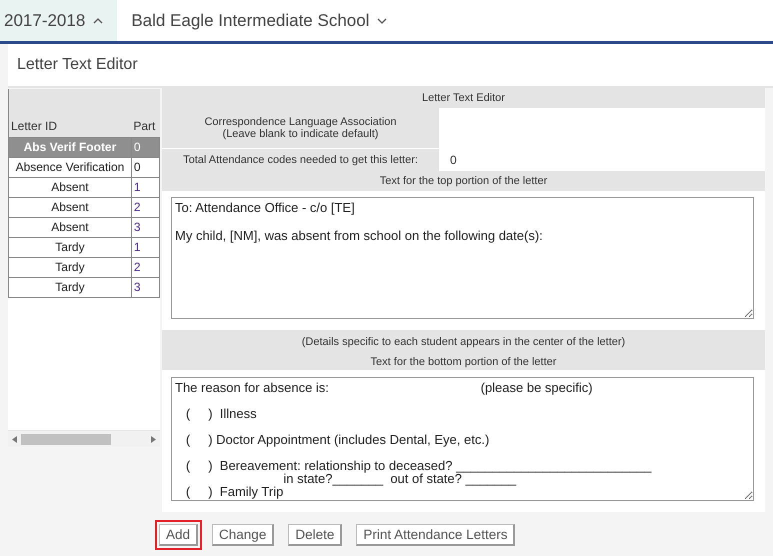 This screenshot has width=773, height=556. Describe the element at coordinates (70, 113) in the screenshot. I see `column-header: Letter ID` at that location.